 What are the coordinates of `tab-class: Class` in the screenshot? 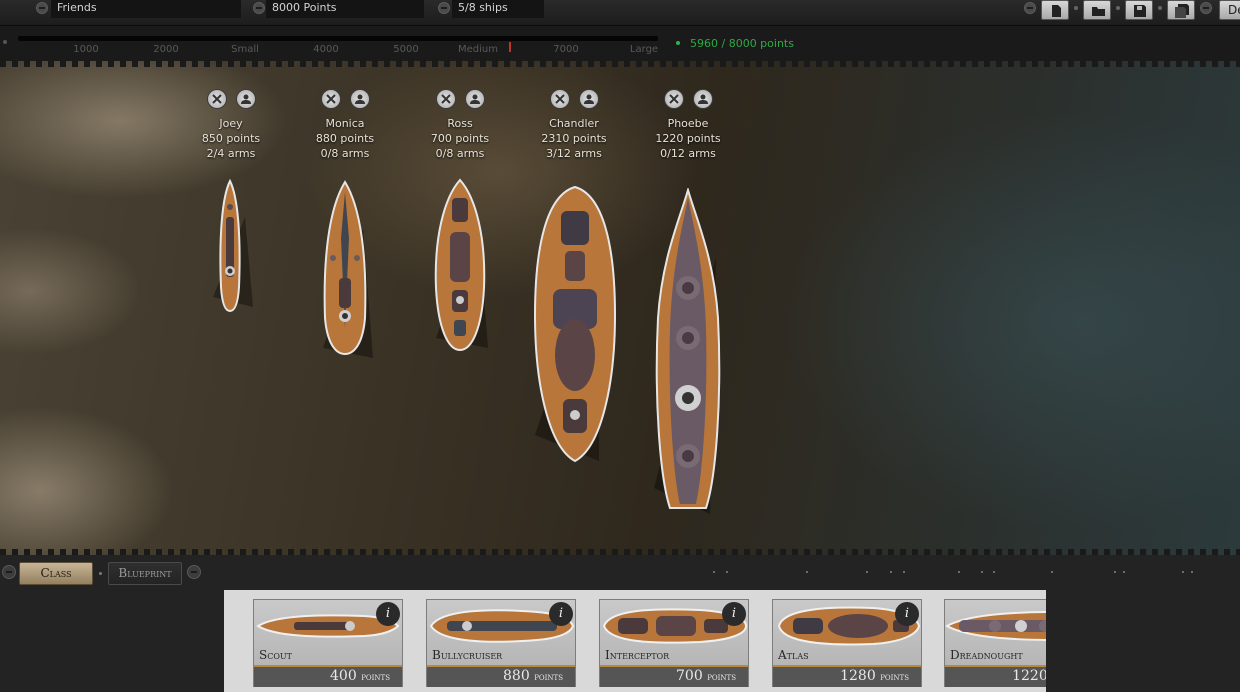 It's located at (56, 573).